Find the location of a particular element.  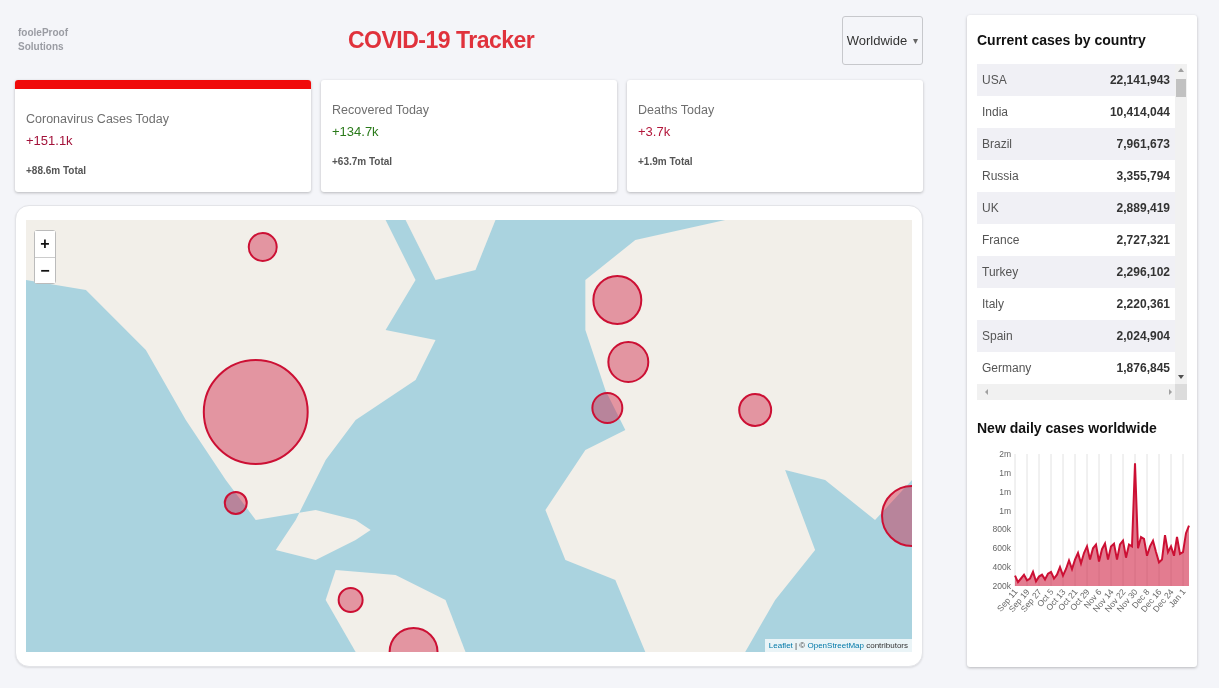

cases-cell: 2,727,321 is located at coordinates (1143, 240).